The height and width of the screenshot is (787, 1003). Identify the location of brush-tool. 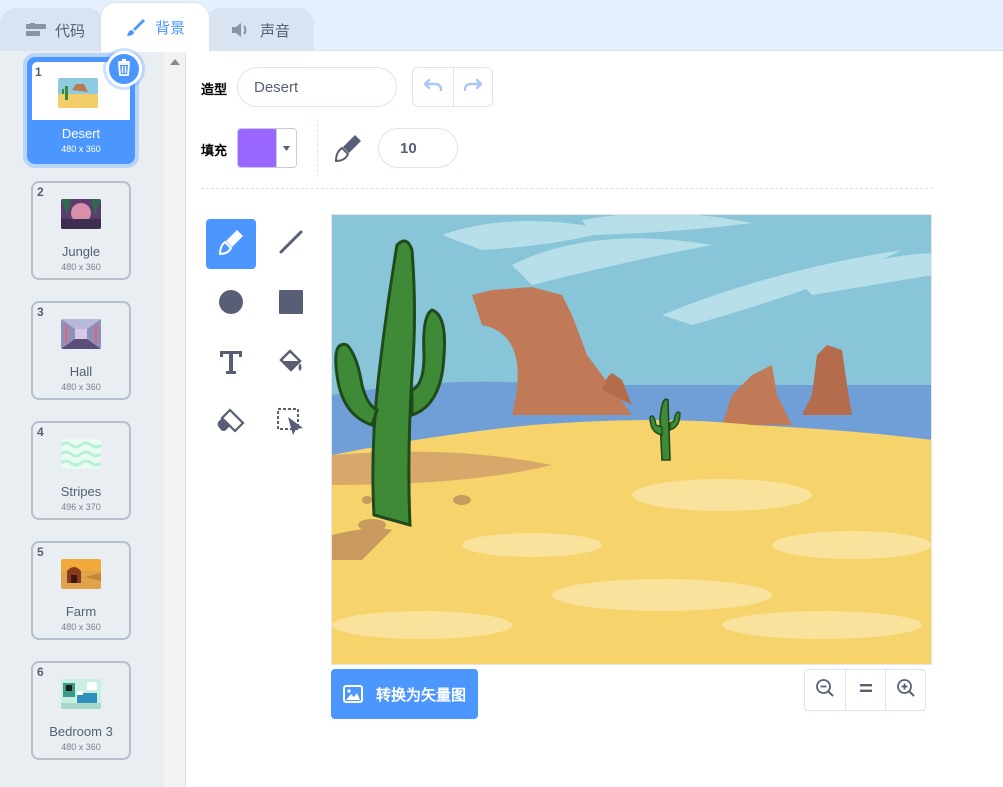
(231, 244).